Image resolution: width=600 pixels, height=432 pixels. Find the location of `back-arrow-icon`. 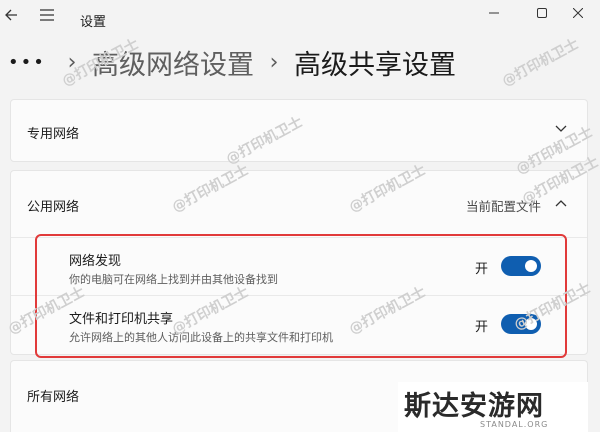

back-arrow-icon is located at coordinates (11, 15).